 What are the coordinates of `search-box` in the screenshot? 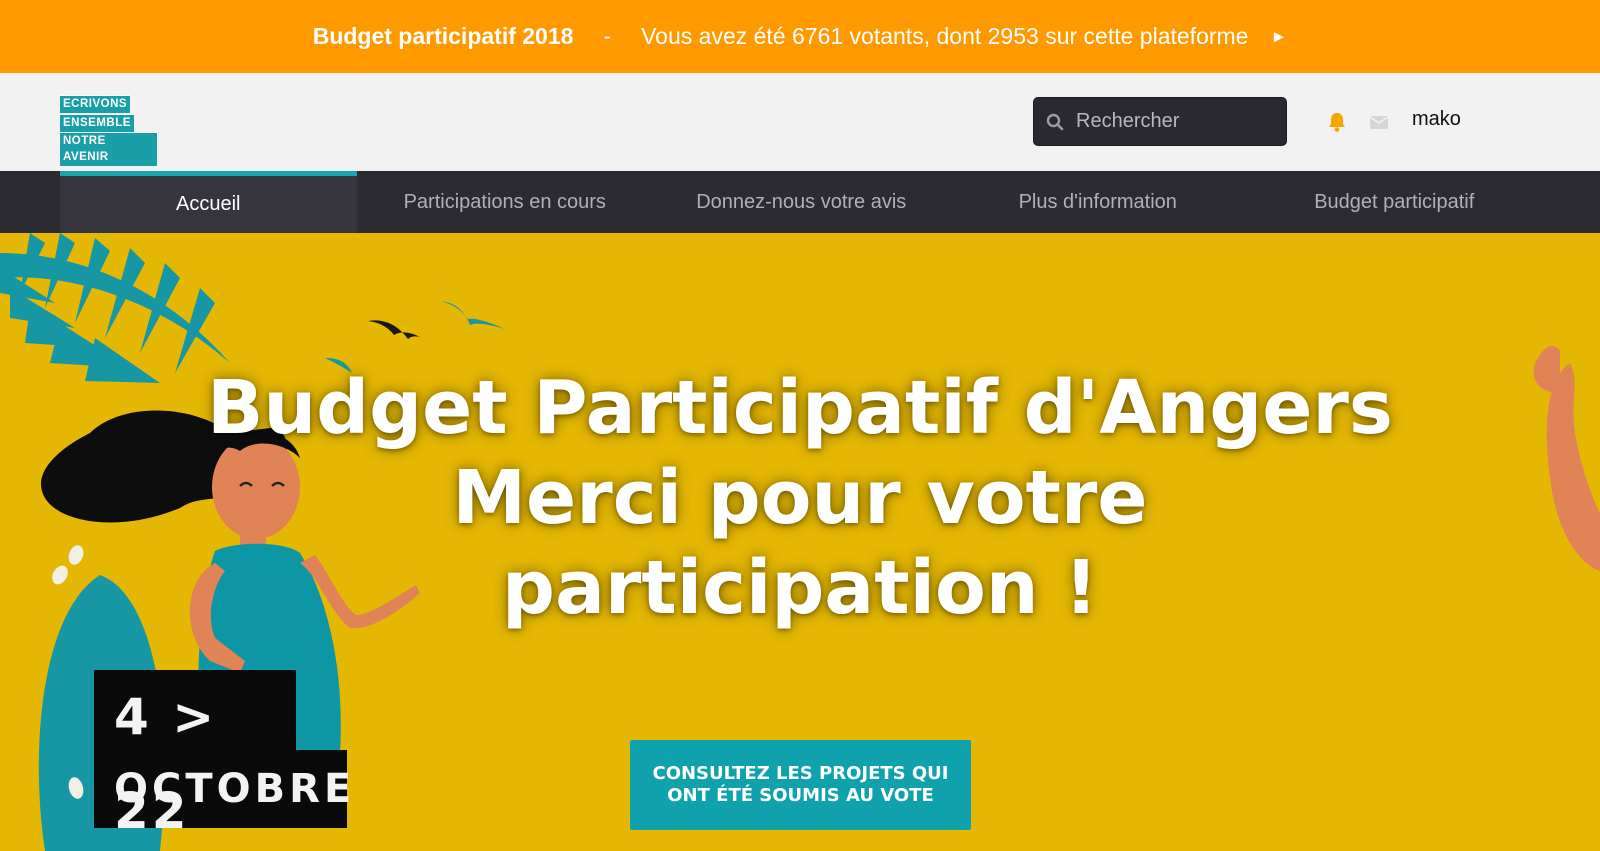 It's located at (1160, 121).